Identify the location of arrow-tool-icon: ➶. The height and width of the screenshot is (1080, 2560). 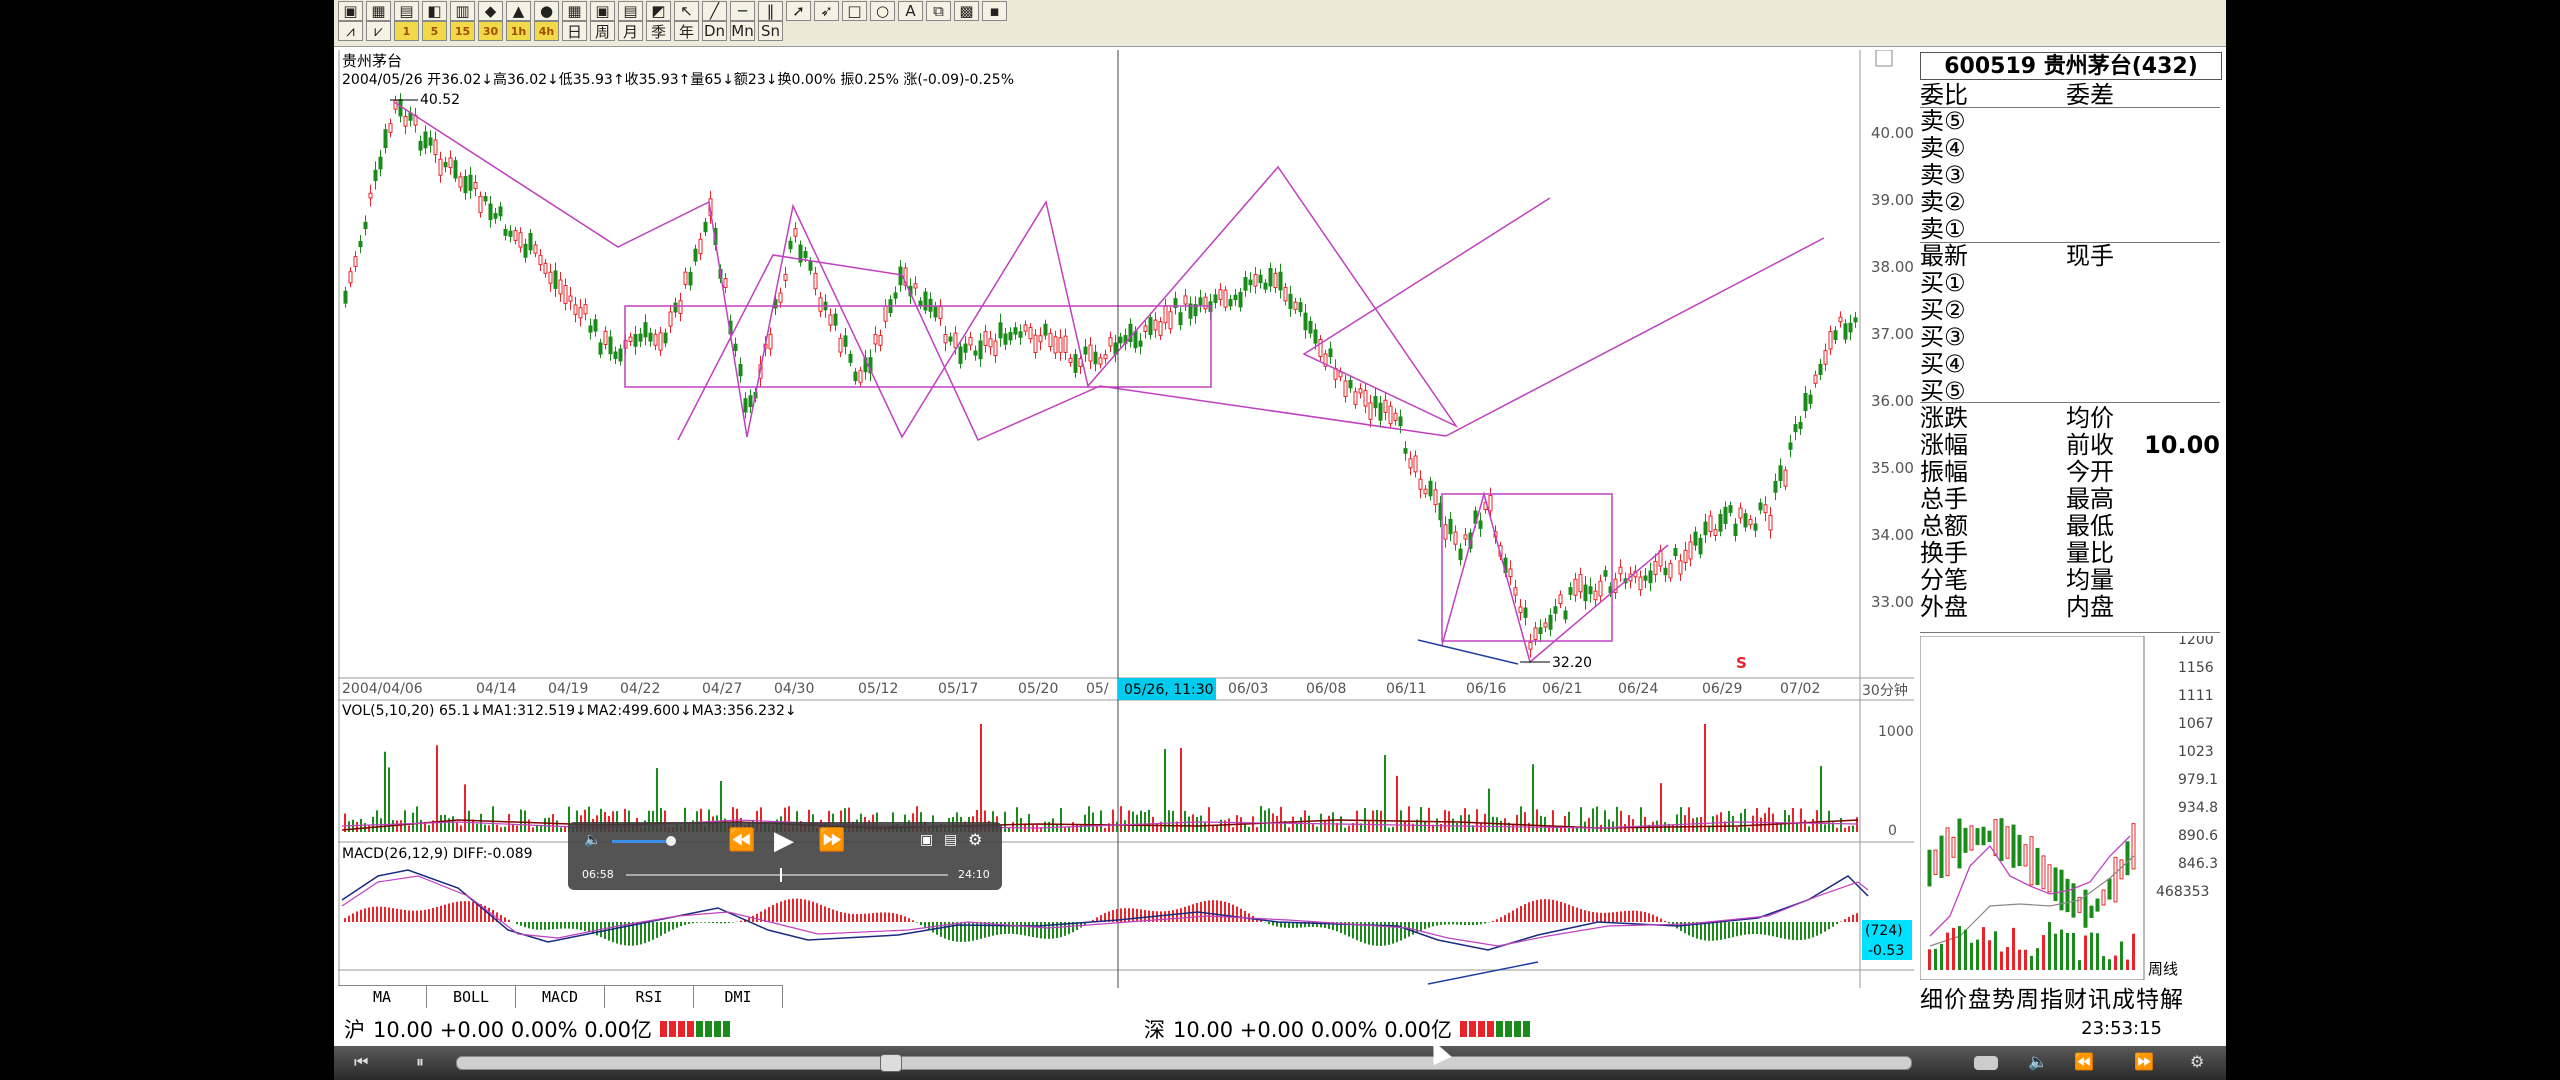
(826, 11).